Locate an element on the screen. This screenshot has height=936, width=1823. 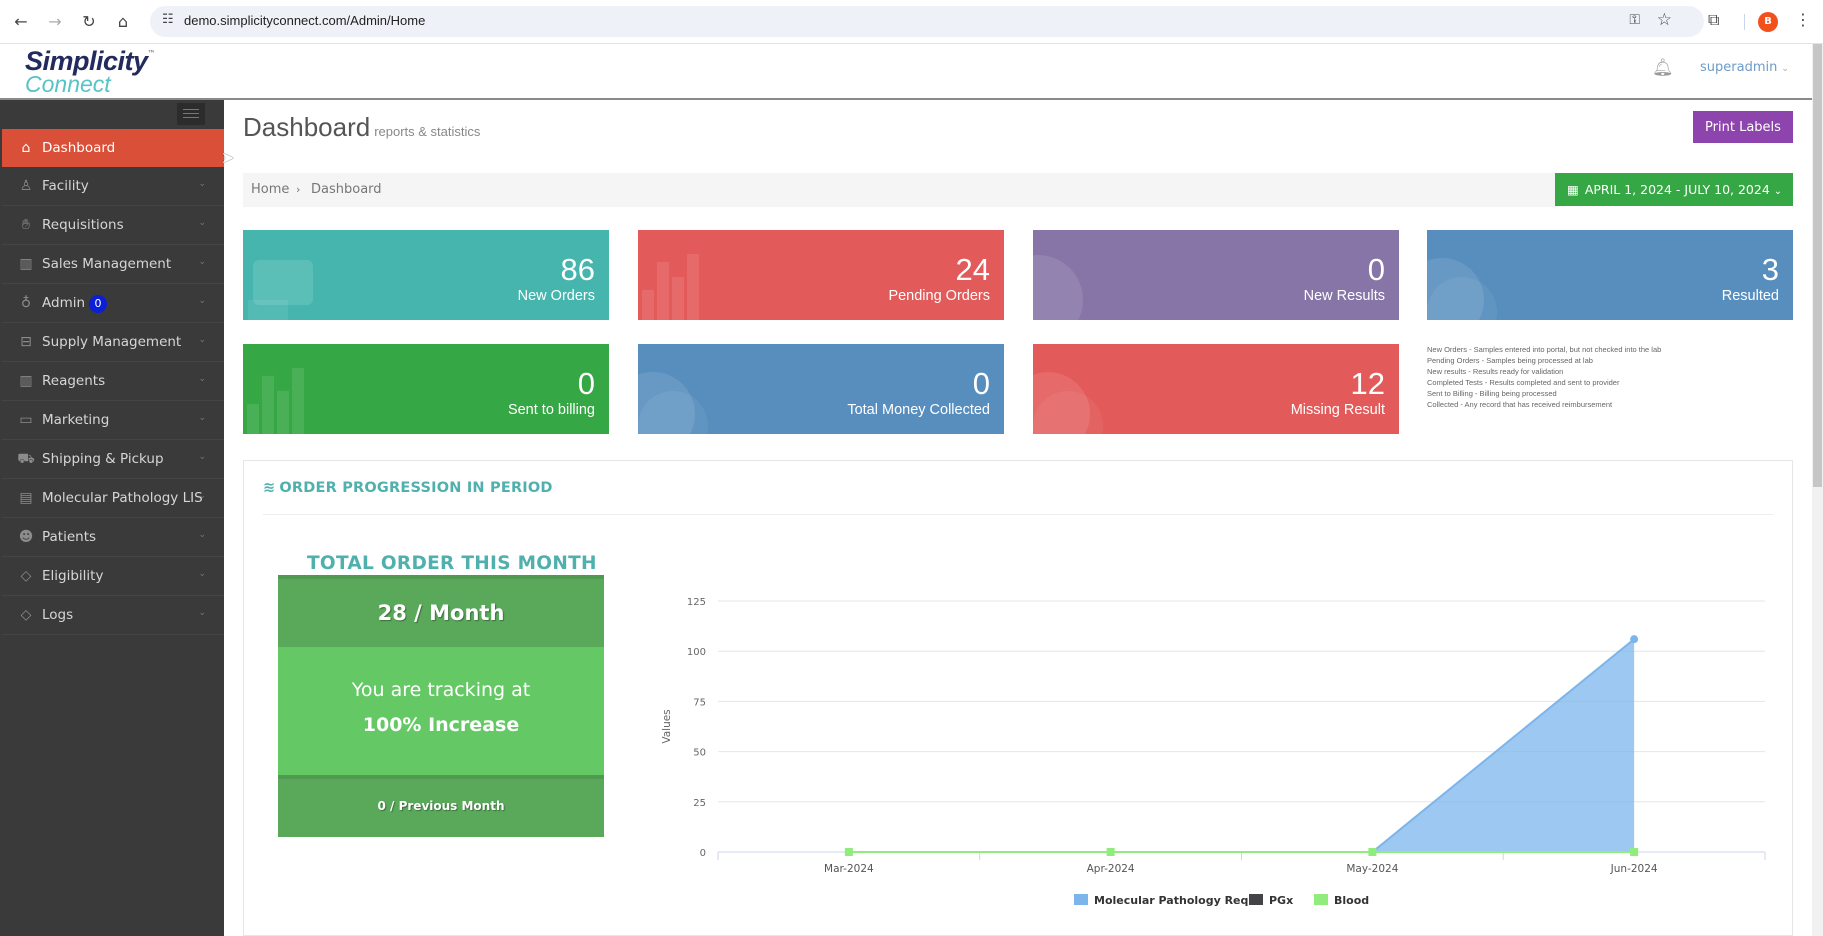
url-text: demo.simplicityconnect.com/Admin/Home is located at coordinates (304, 20).